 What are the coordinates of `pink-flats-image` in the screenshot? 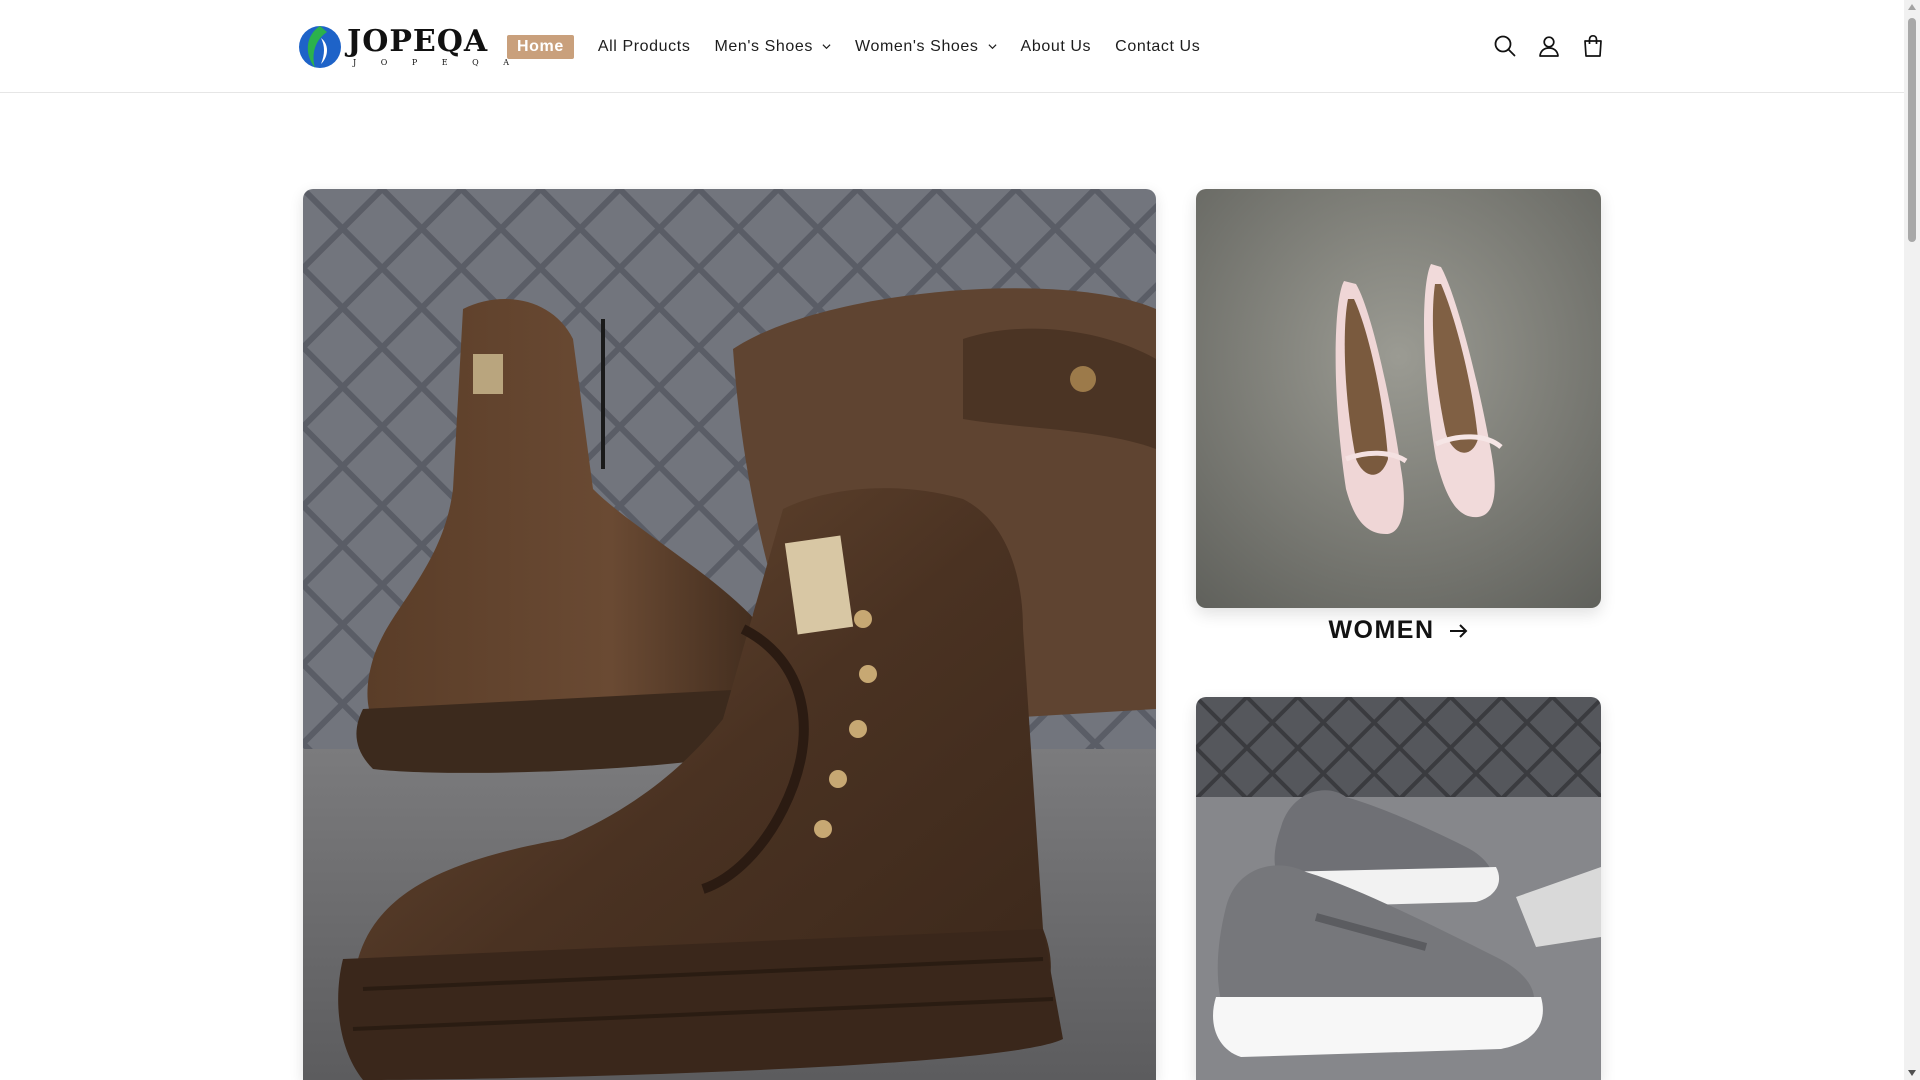 It's located at (1398, 398).